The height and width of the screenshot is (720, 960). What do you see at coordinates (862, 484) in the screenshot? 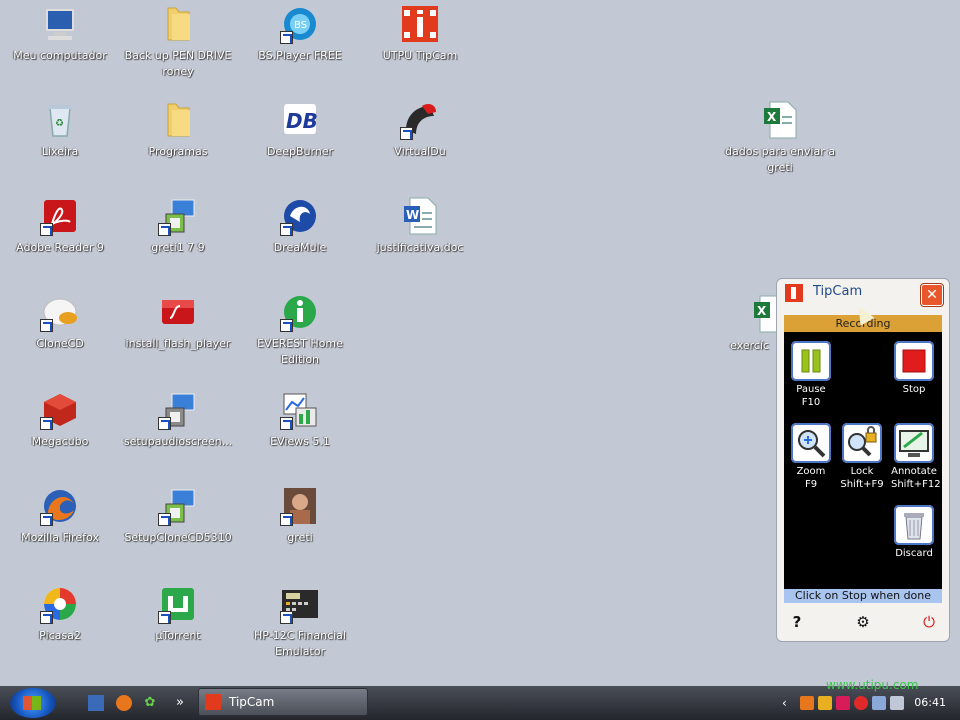
I see `lock-shortcut: Shift+F9` at bounding box center [862, 484].